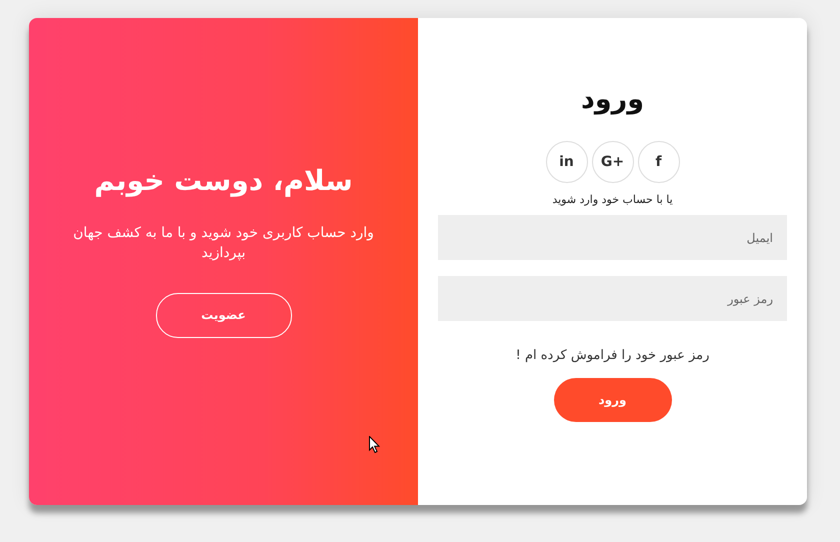  I want to click on social-button: G+, so click(613, 162).